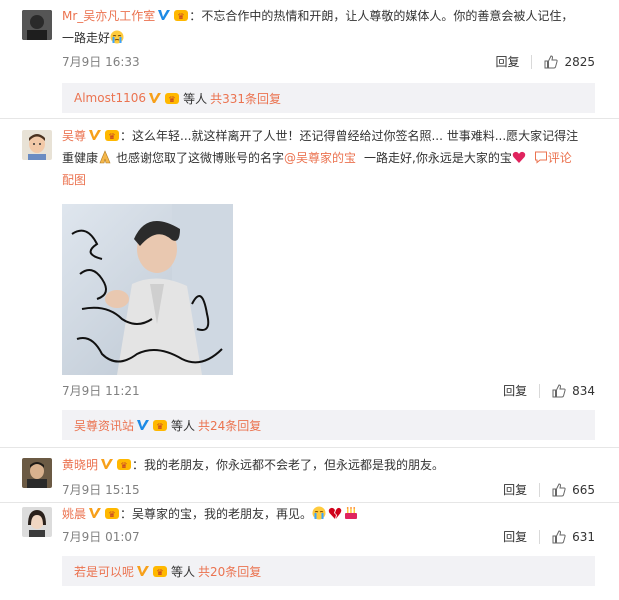 This screenshot has height=600, width=619. I want to click on like-button: 665, so click(573, 490).